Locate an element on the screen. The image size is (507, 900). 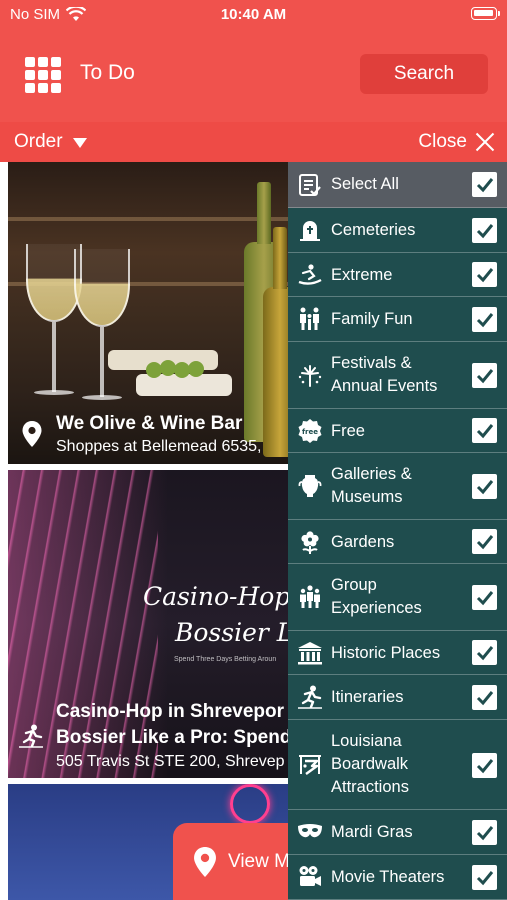
card-title-line2: Bossier Like a Pro: Spend is located at coordinates (174, 737).